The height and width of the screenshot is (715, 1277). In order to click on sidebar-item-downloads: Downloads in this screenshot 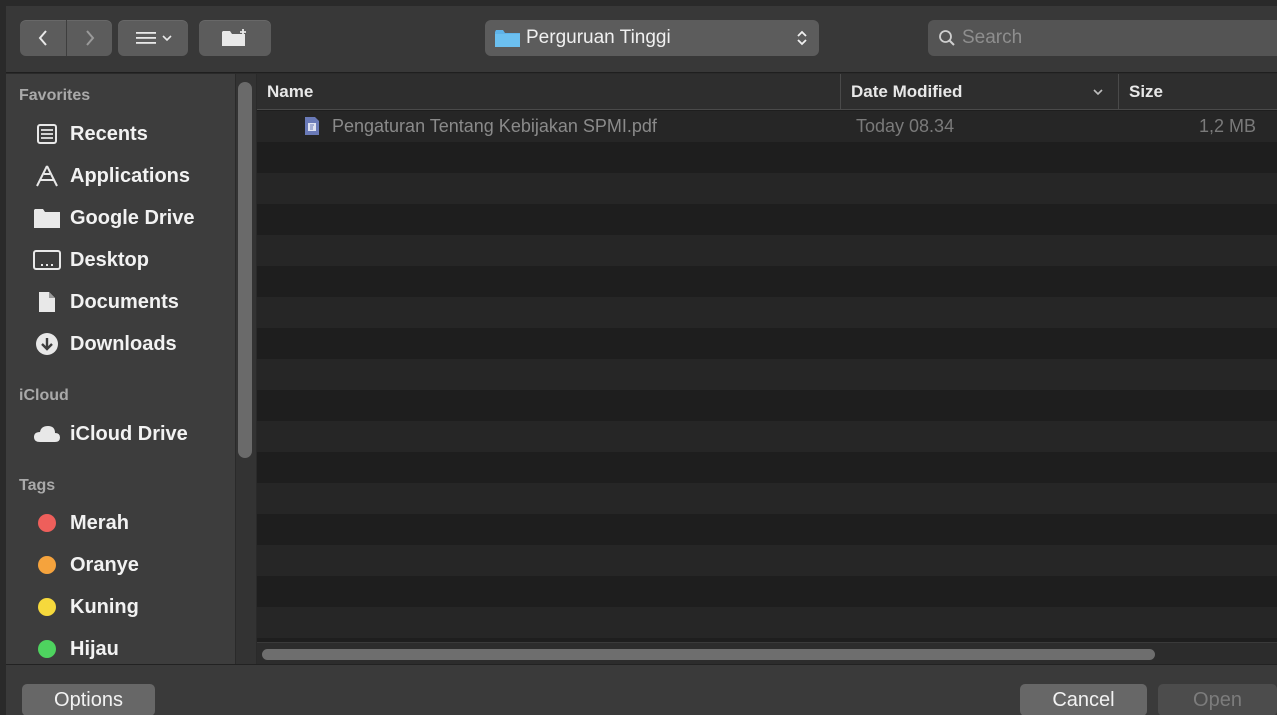, I will do `click(104, 344)`.